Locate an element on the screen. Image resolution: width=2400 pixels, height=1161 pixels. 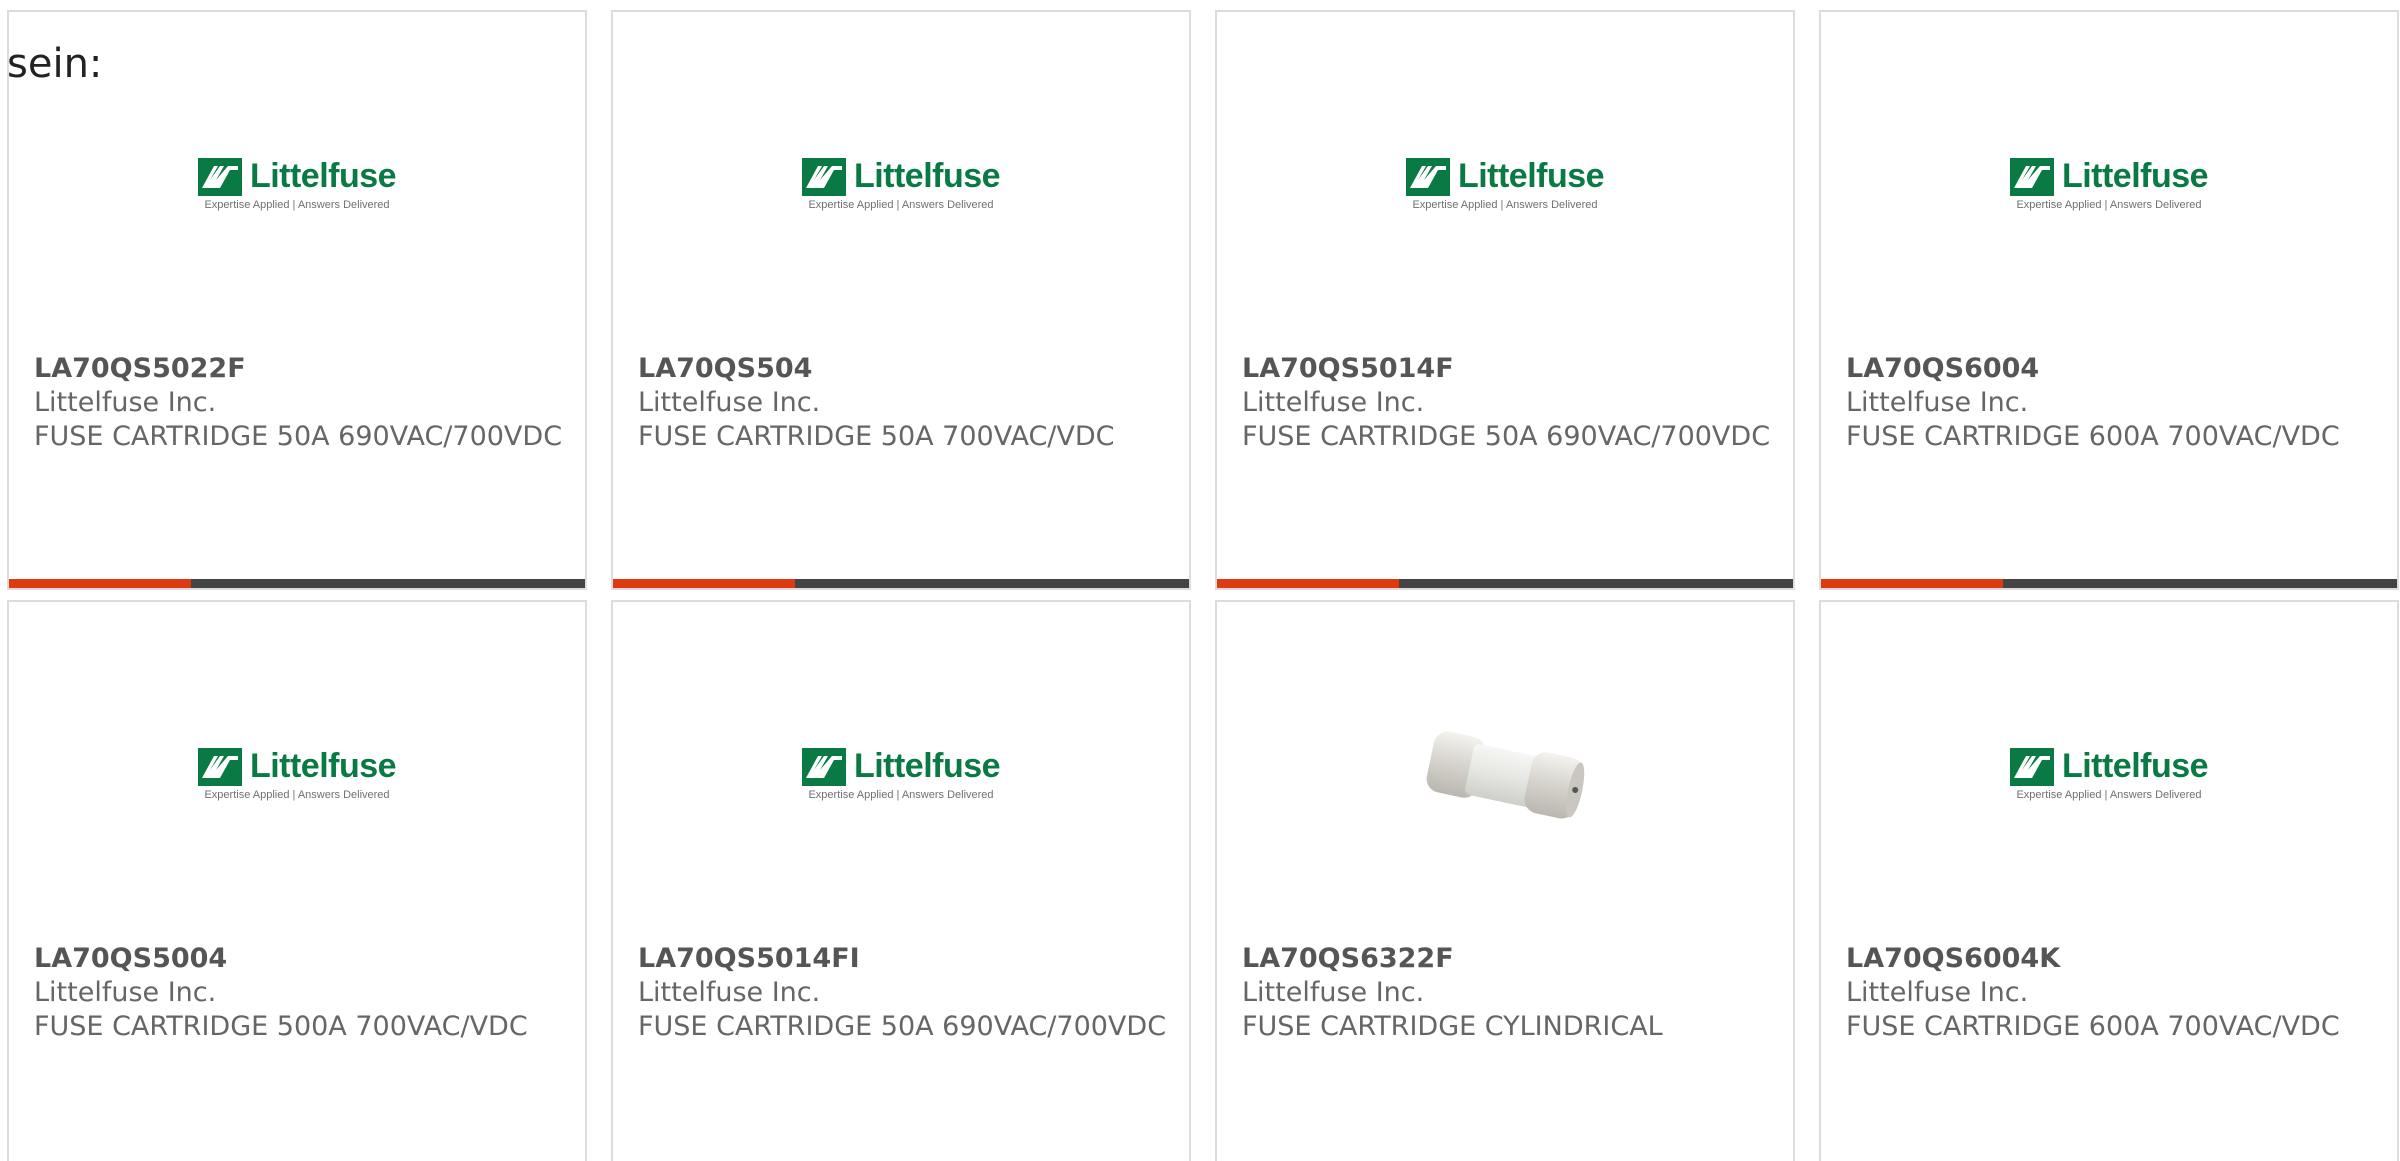
part-number: LA70QS504 is located at coordinates (903, 369).